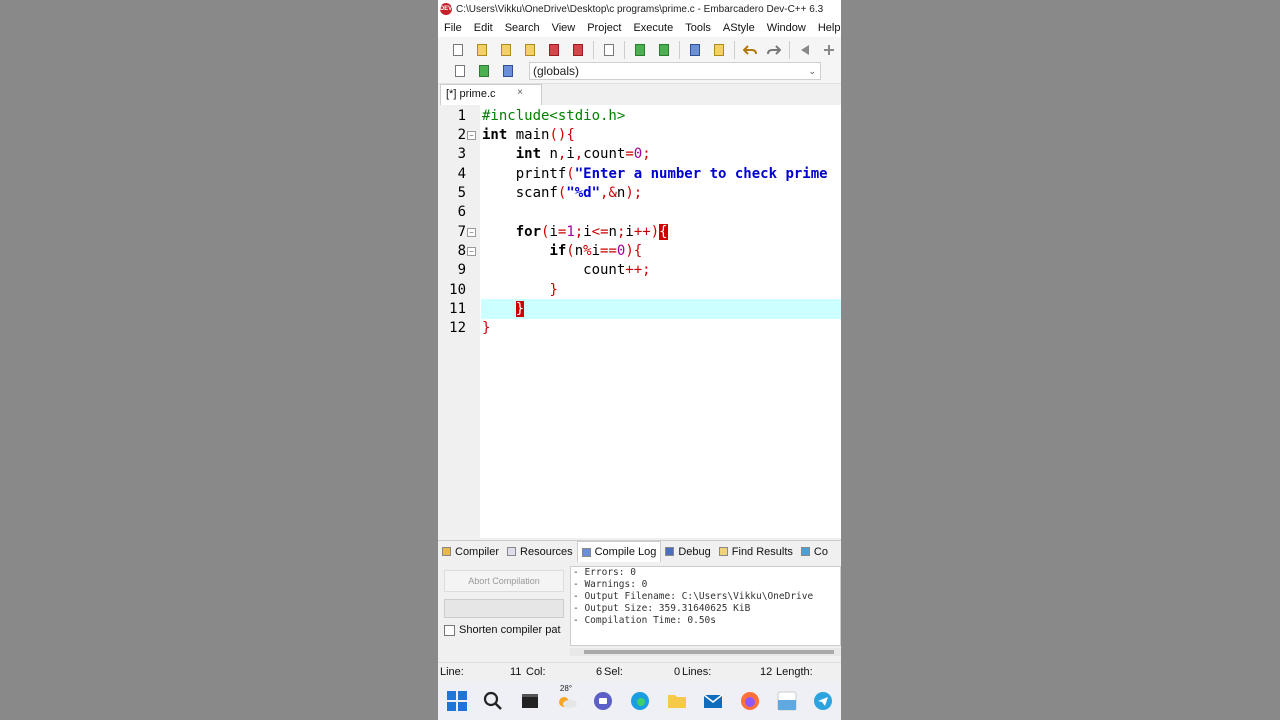 Image resolution: width=1280 pixels, height=720 pixels. What do you see at coordinates (566, 270) in the screenshot?
I see `code-line: count++;` at bounding box center [566, 270].